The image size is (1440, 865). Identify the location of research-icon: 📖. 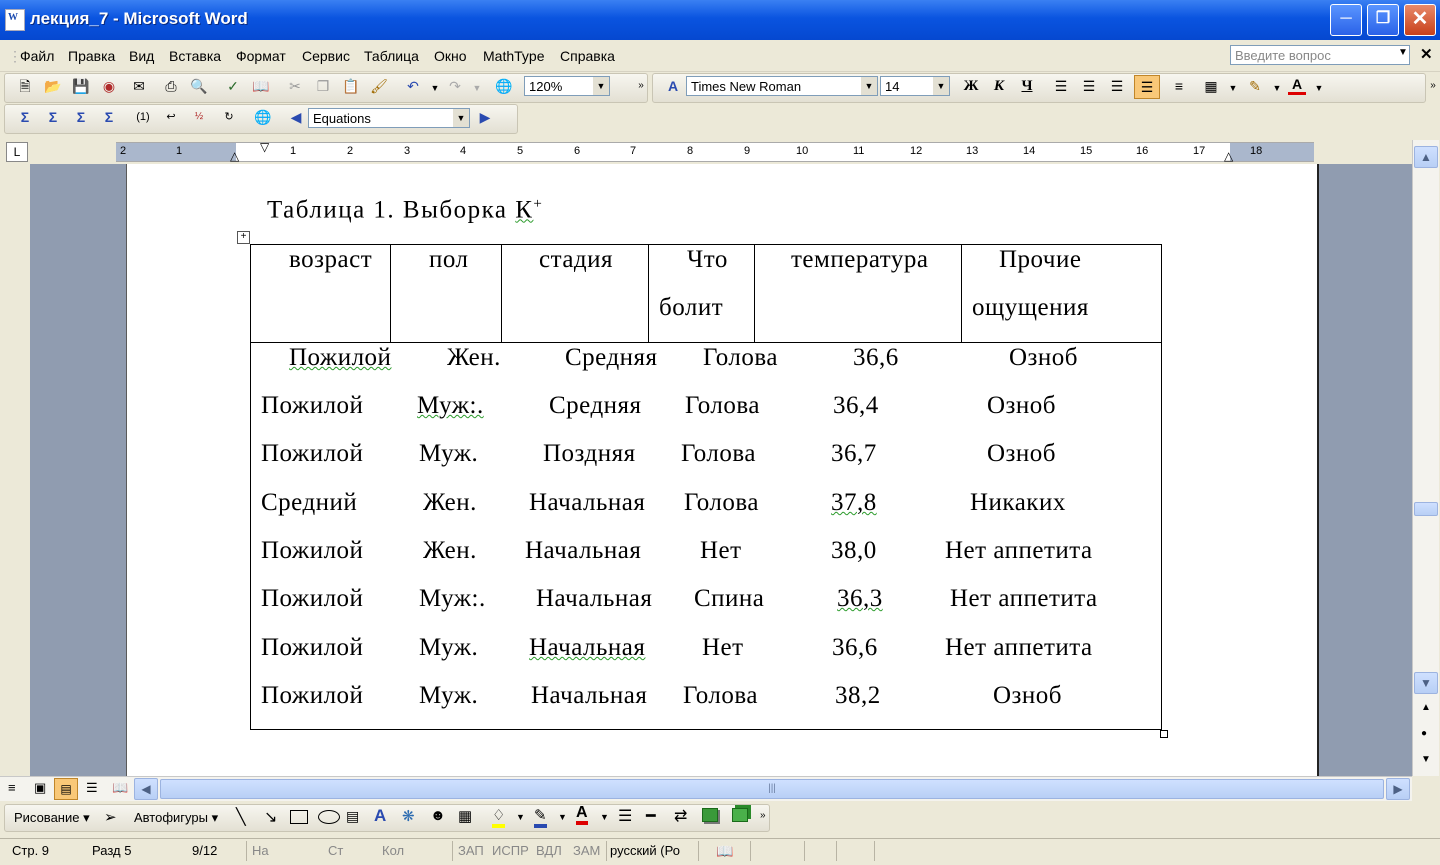
(261, 86).